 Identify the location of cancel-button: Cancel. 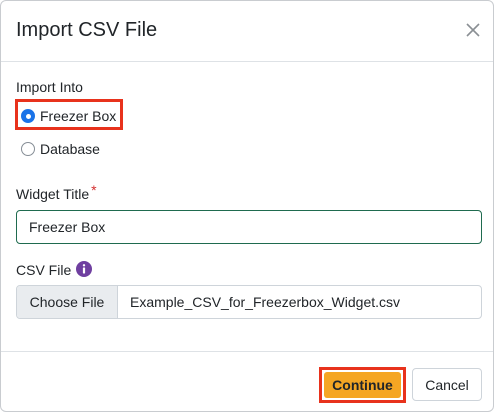
(447, 384).